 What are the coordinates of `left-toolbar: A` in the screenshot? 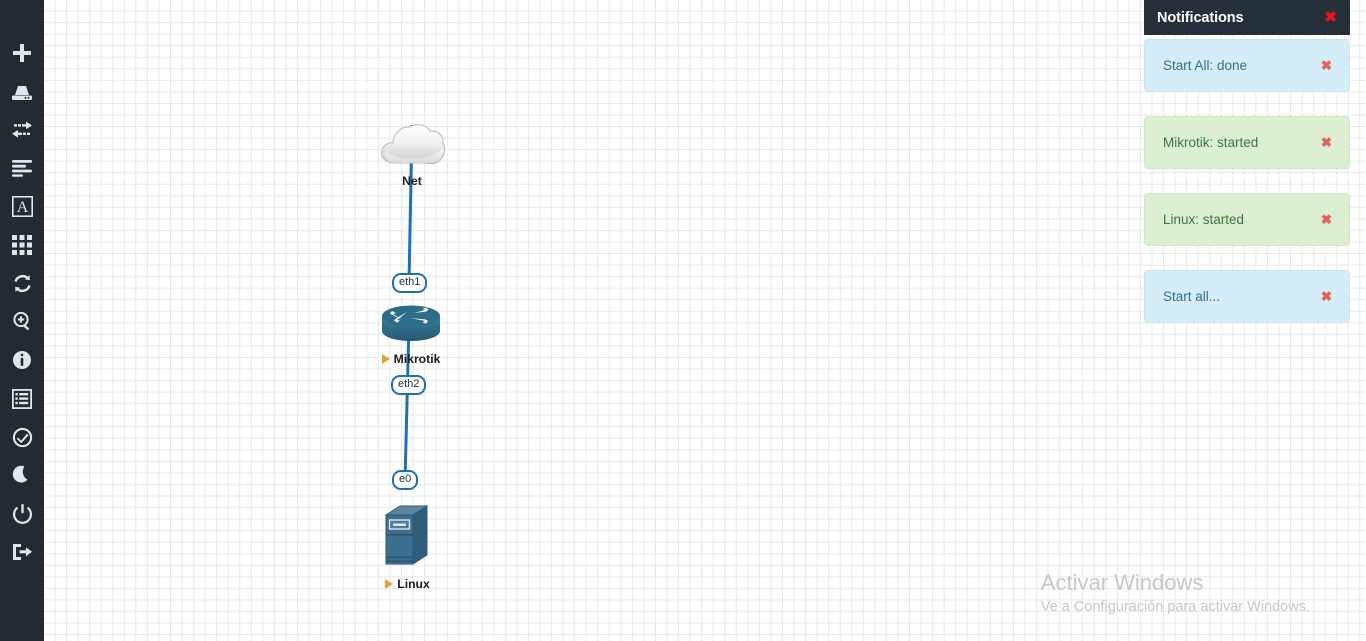 It's located at (22, 320).